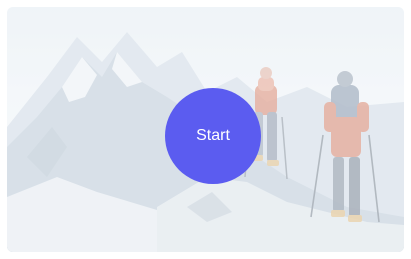 This screenshot has width=411, height=259. What do you see at coordinates (213, 136) in the screenshot?
I see `start-button: Start` at bounding box center [213, 136].